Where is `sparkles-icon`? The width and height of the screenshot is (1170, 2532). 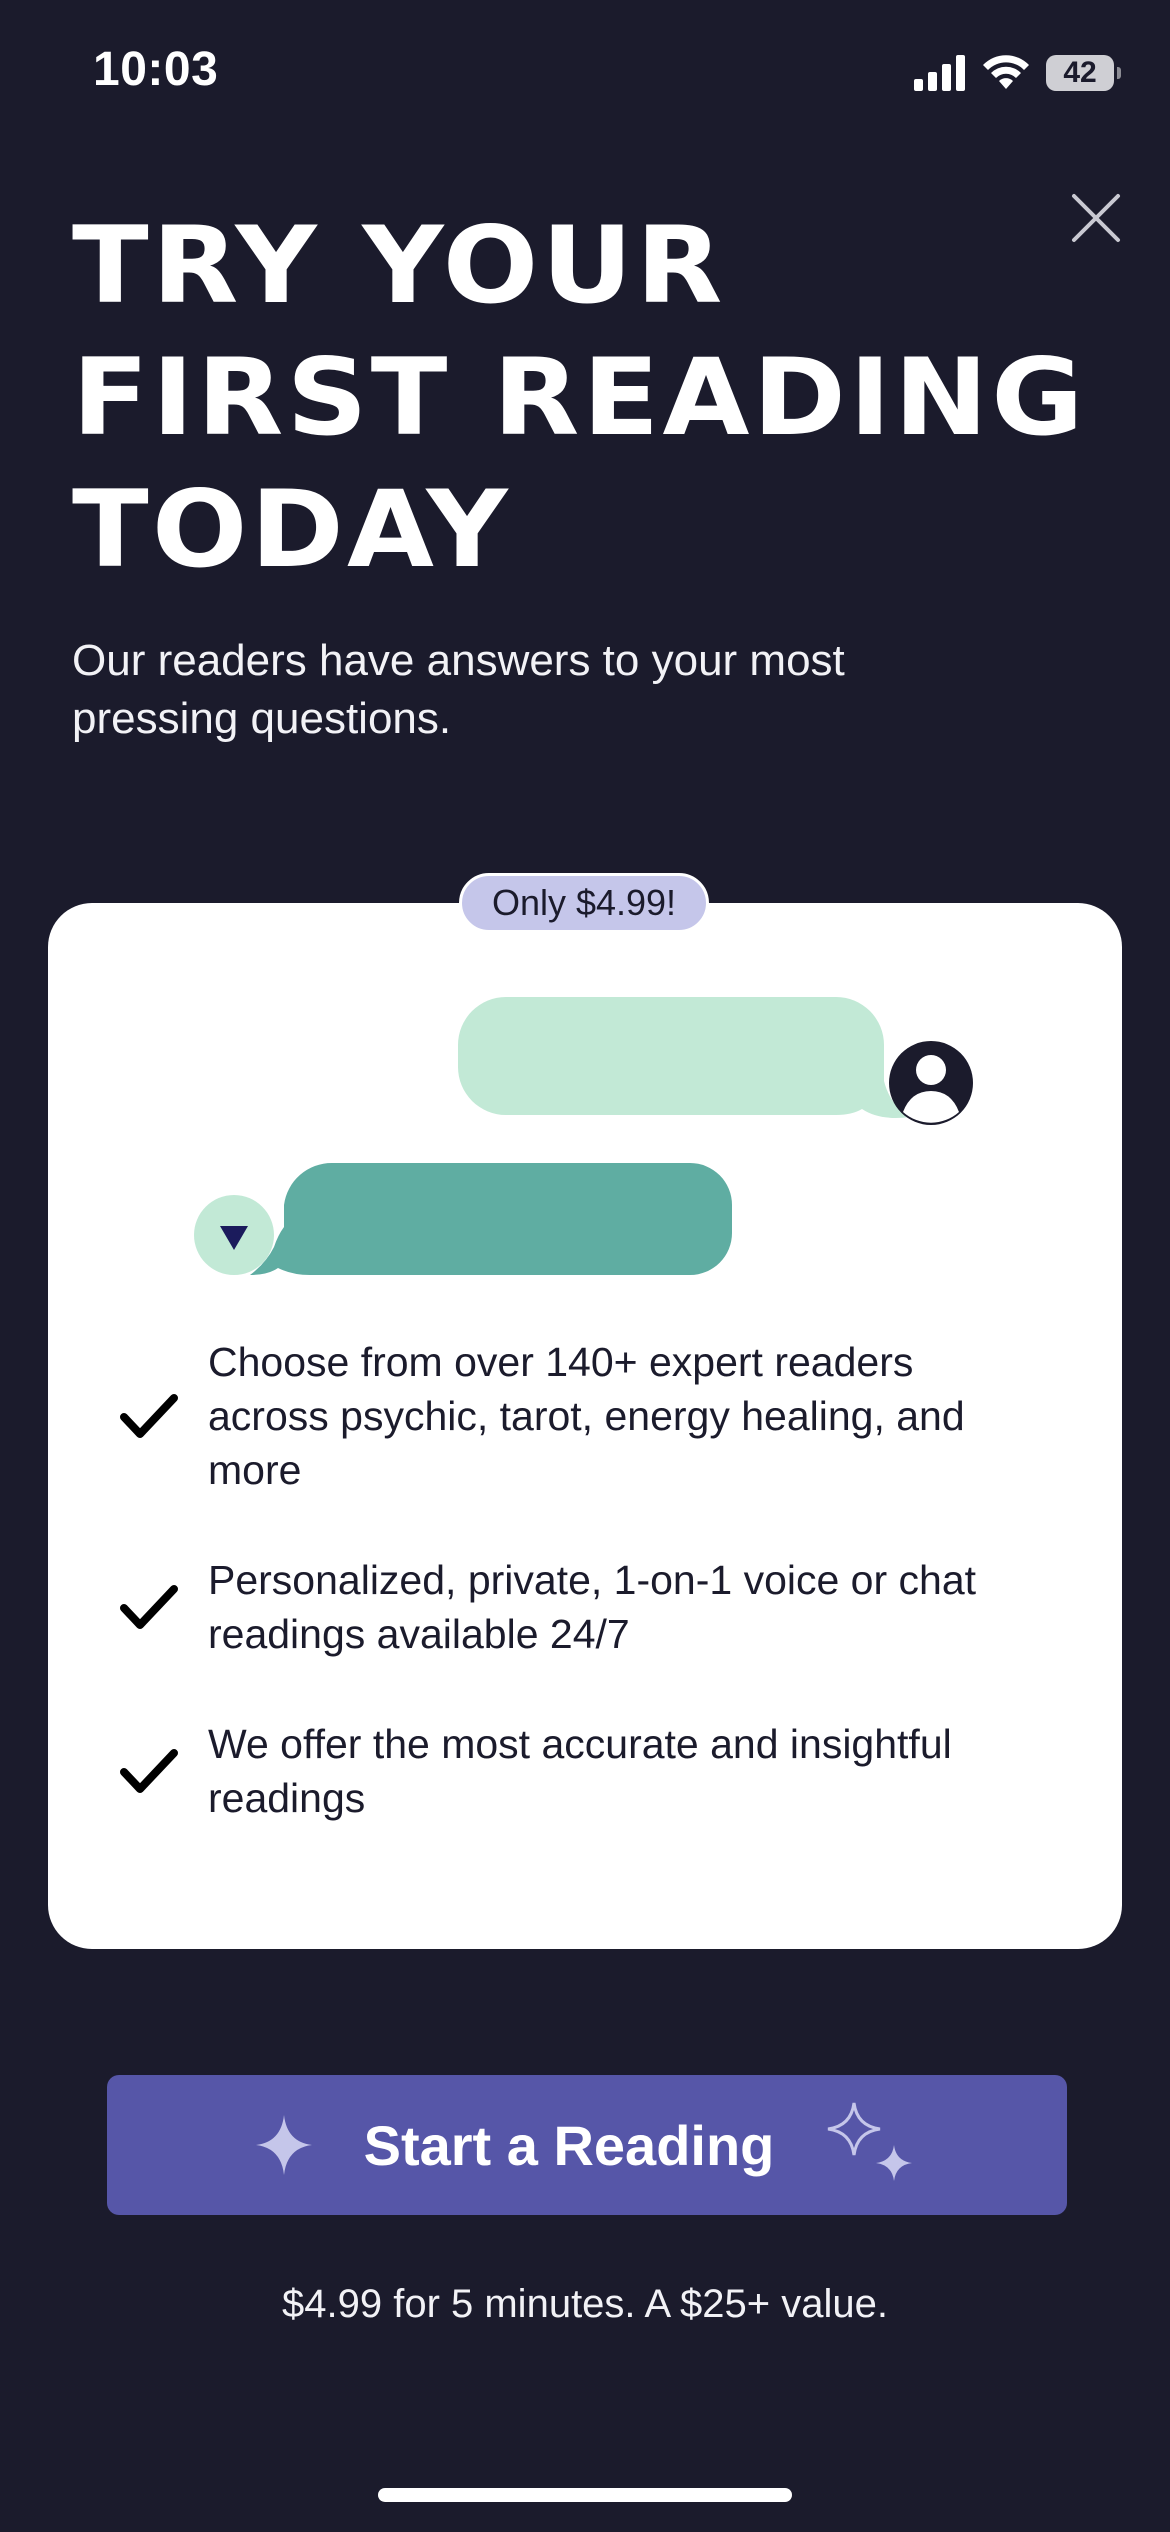 sparkles-icon is located at coordinates (870, 2141).